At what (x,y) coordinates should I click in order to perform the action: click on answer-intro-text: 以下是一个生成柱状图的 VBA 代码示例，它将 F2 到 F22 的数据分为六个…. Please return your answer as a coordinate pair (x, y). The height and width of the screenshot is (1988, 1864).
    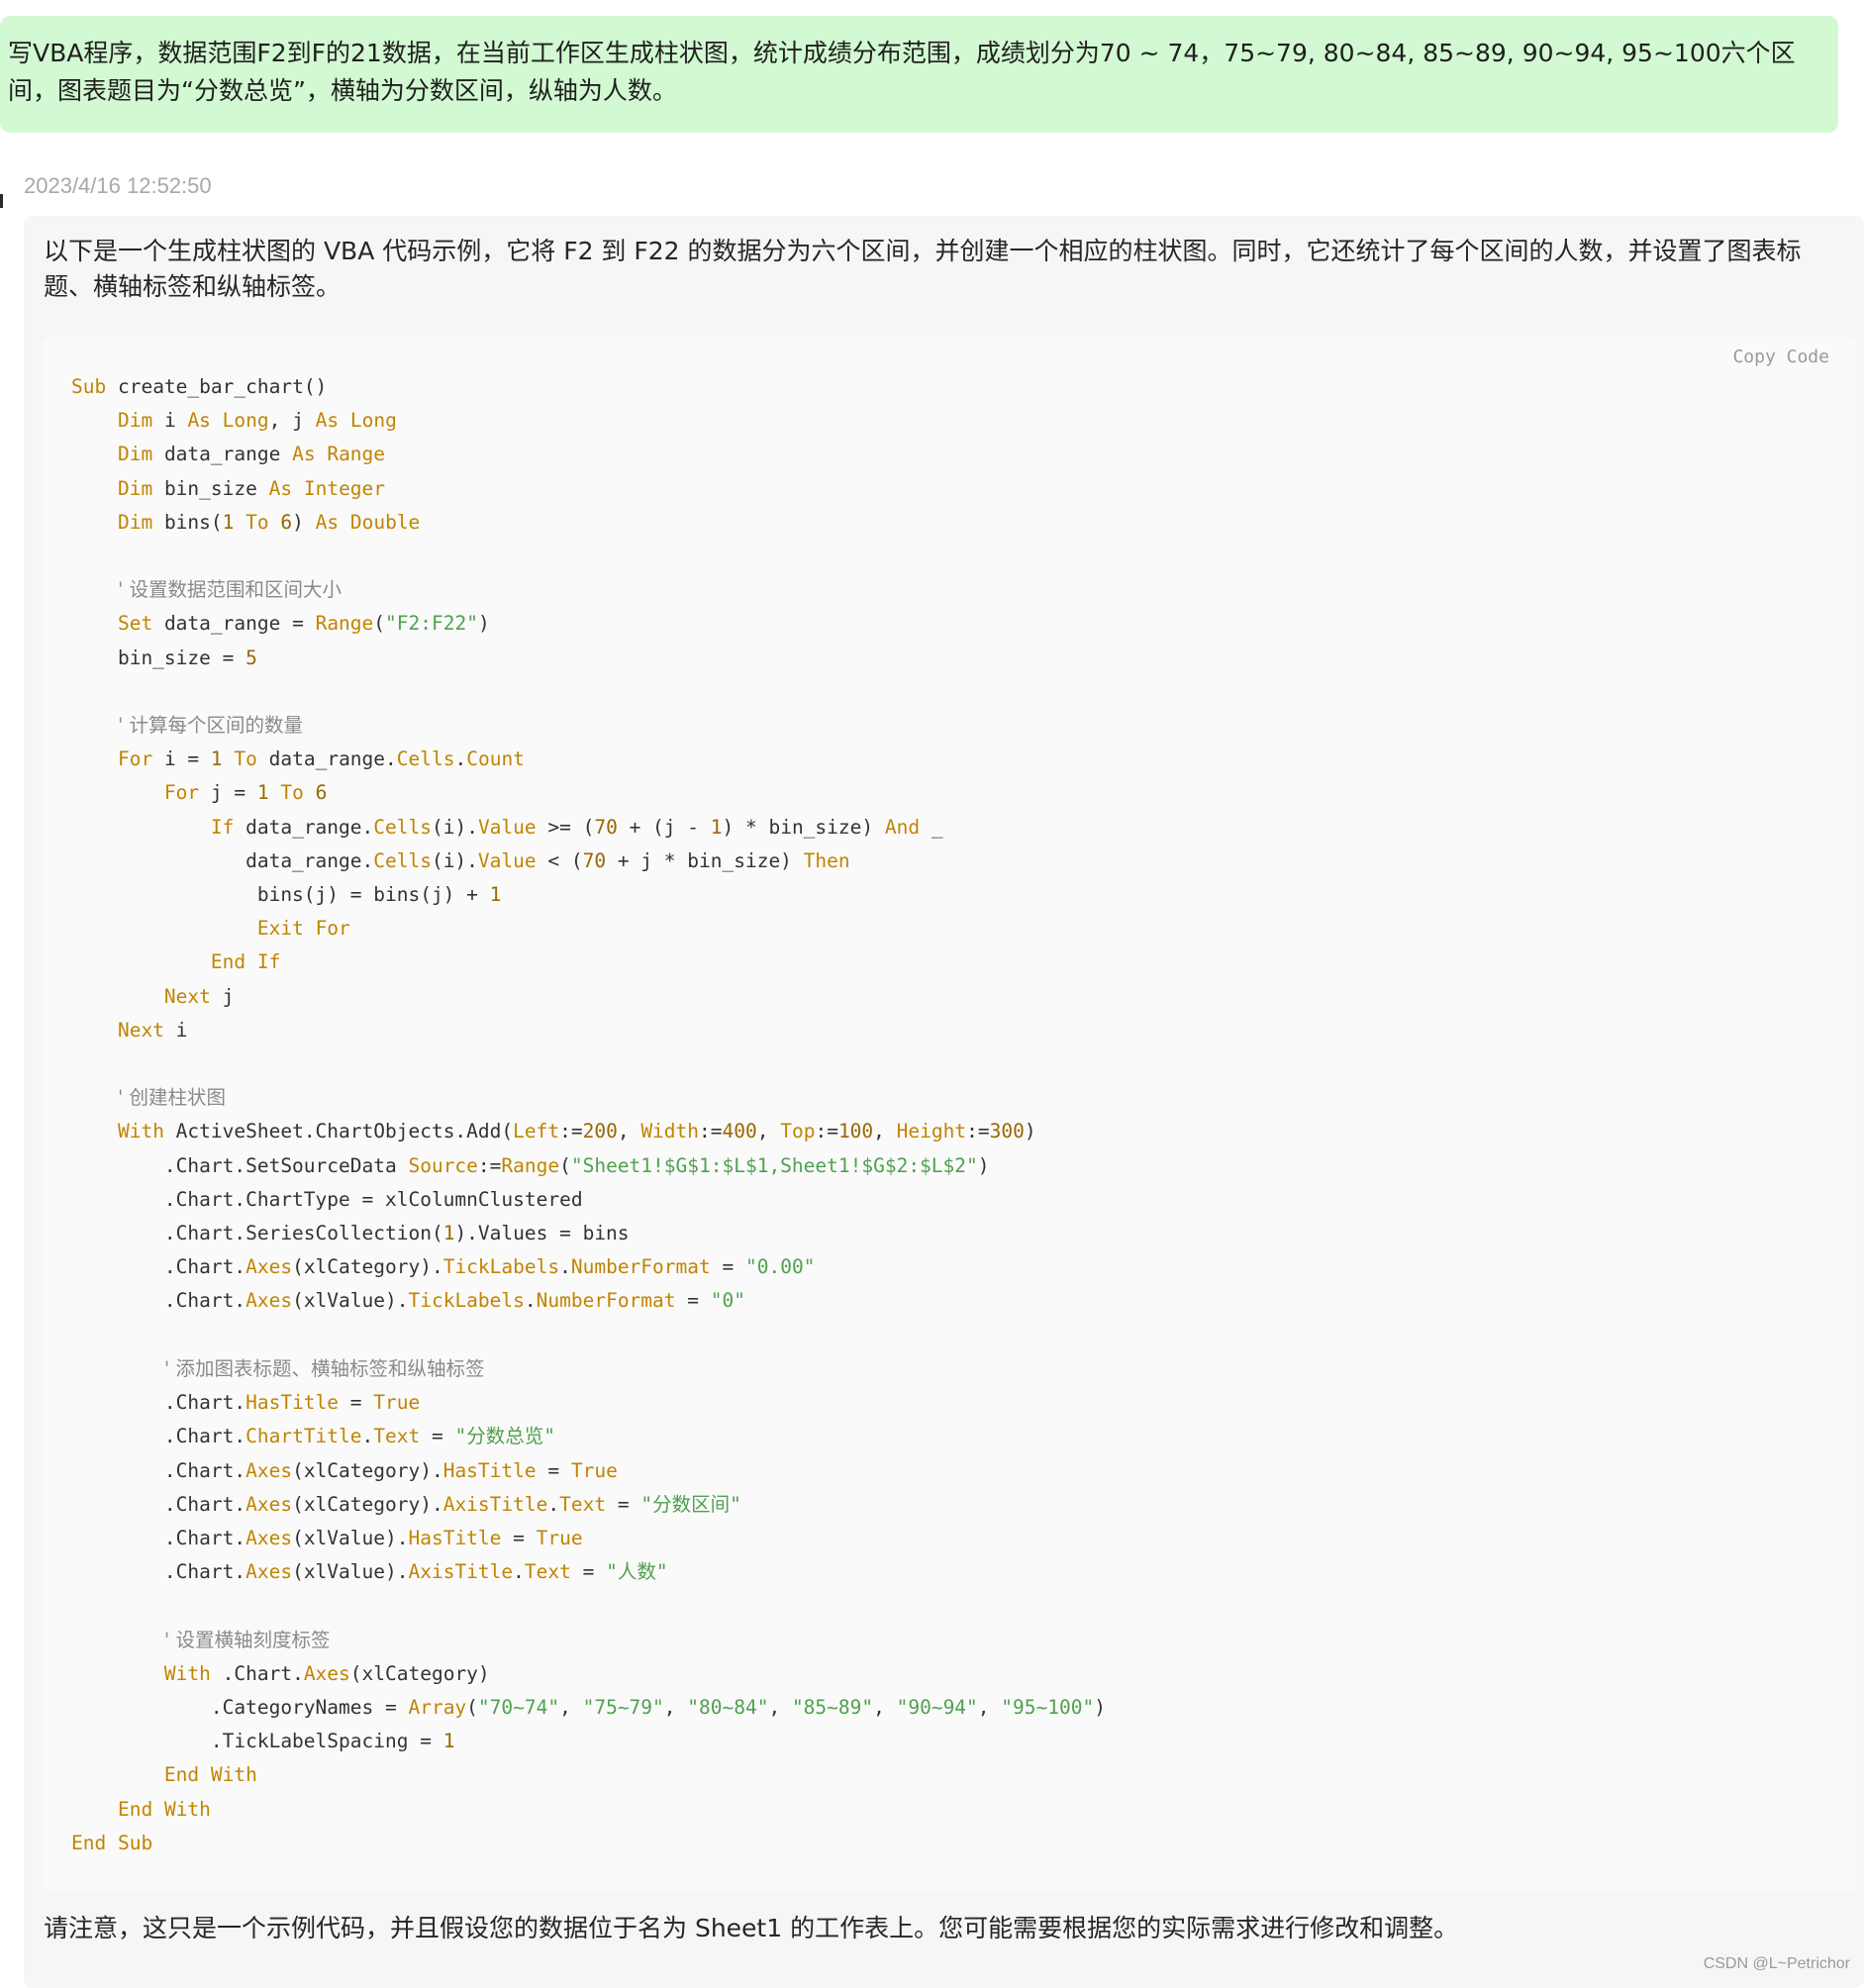
    Looking at the image, I should click on (923, 269).